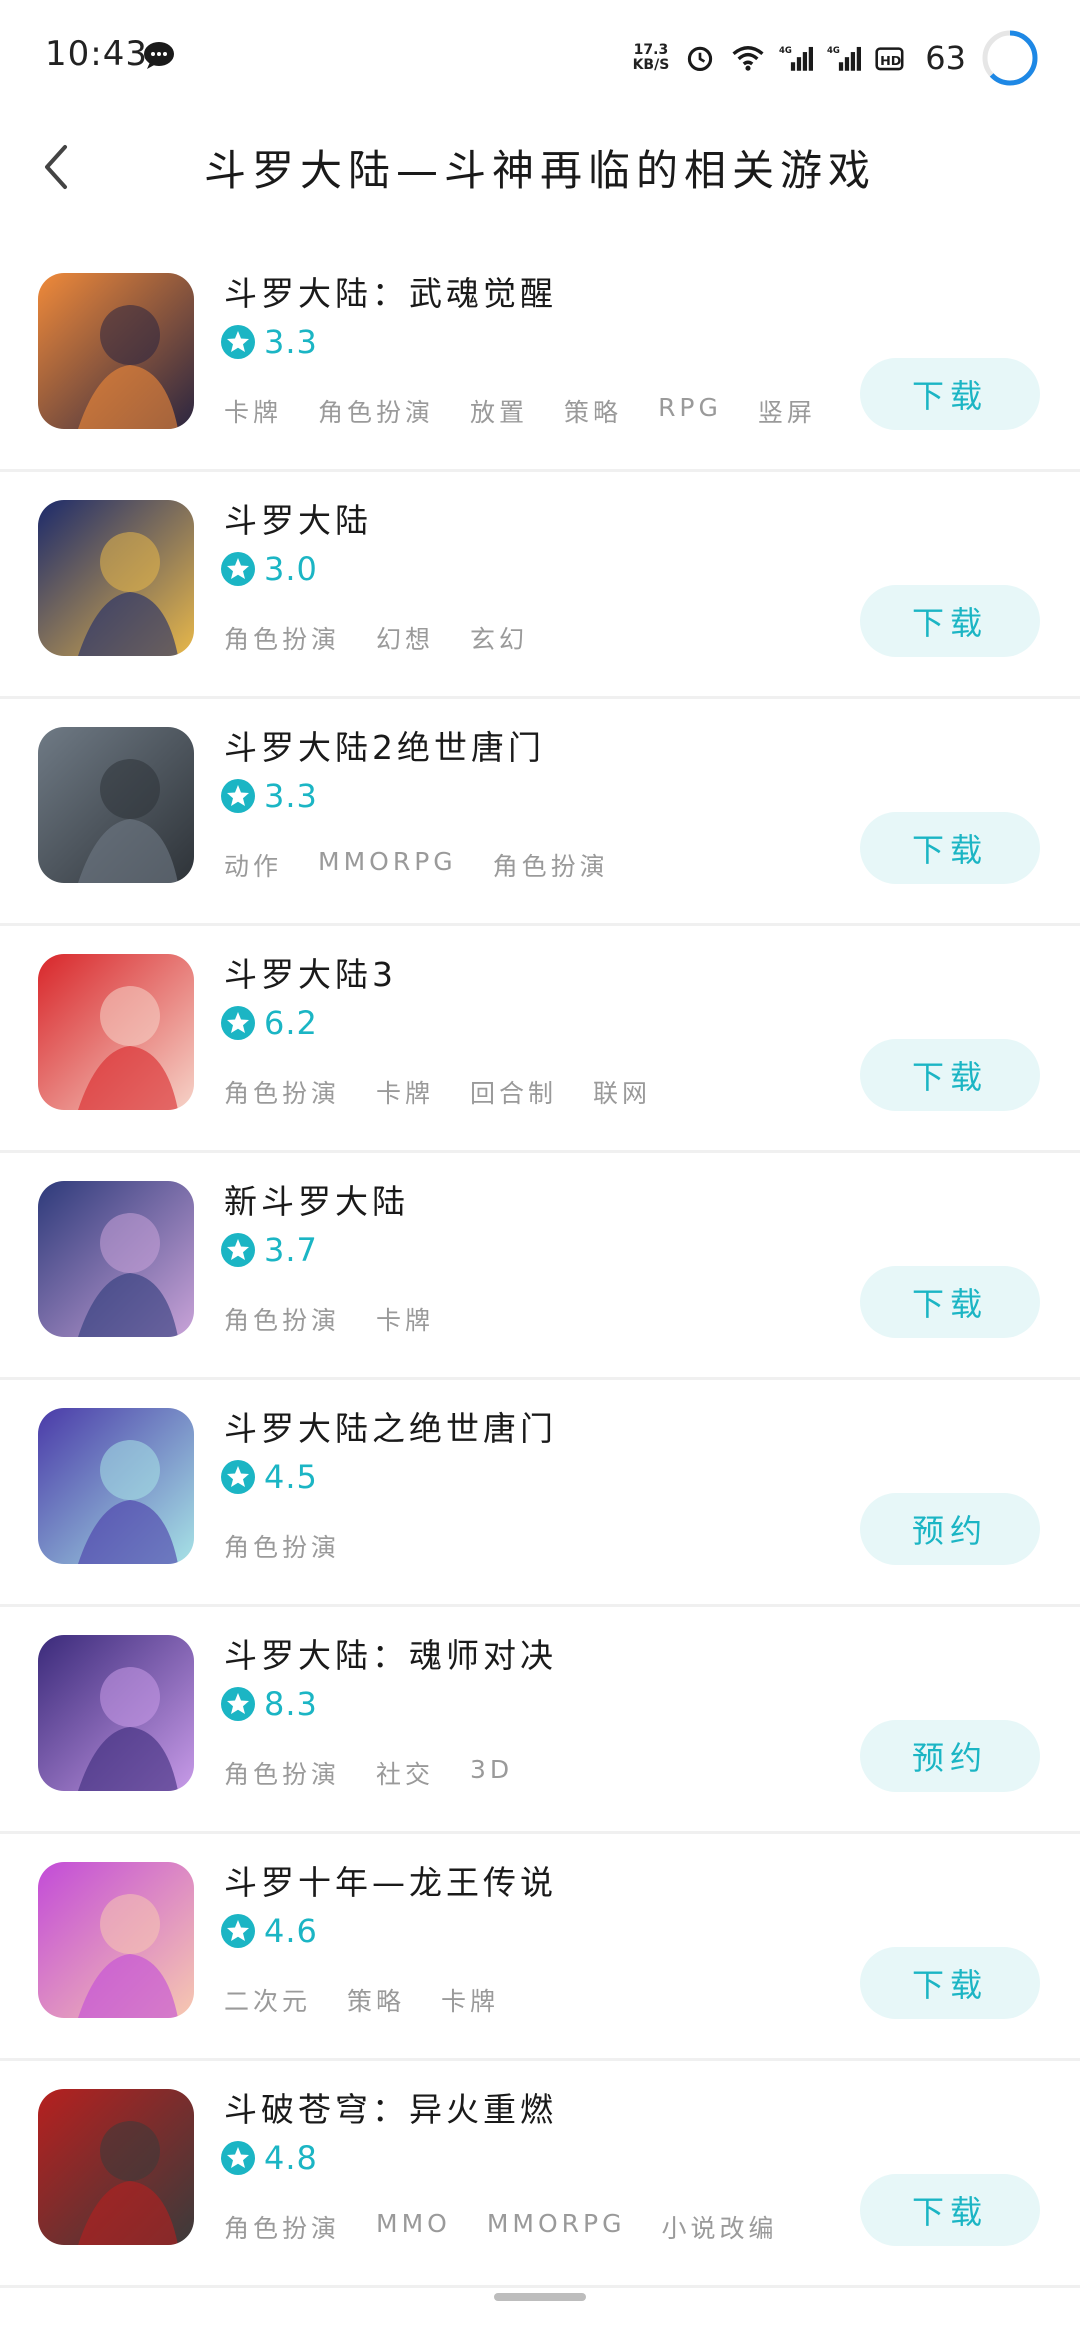  I want to click on game-list-item: 斗罗大陆 3.0 角色扮演 幻想 玄幻 下载, so click(540, 585).